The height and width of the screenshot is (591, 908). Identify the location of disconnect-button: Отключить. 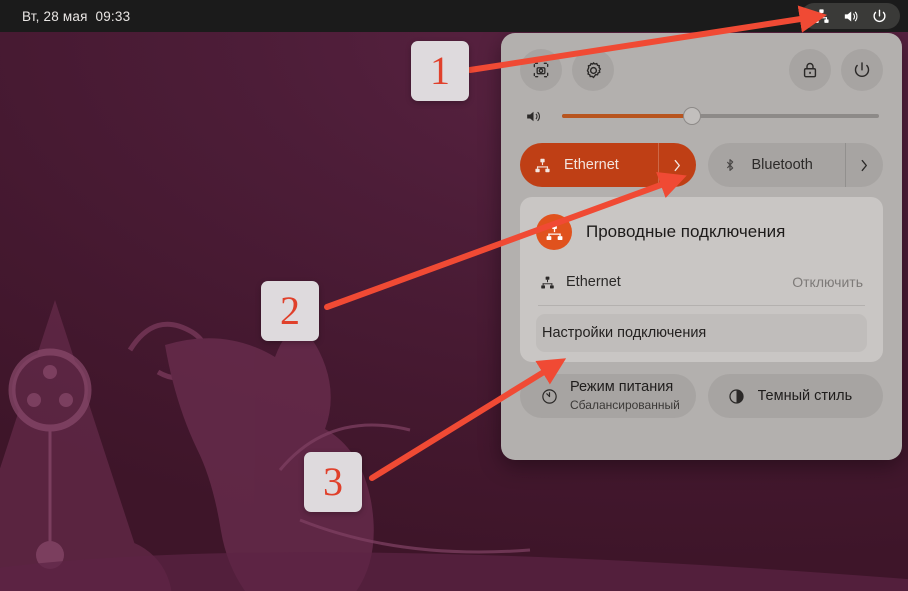
(827, 282).